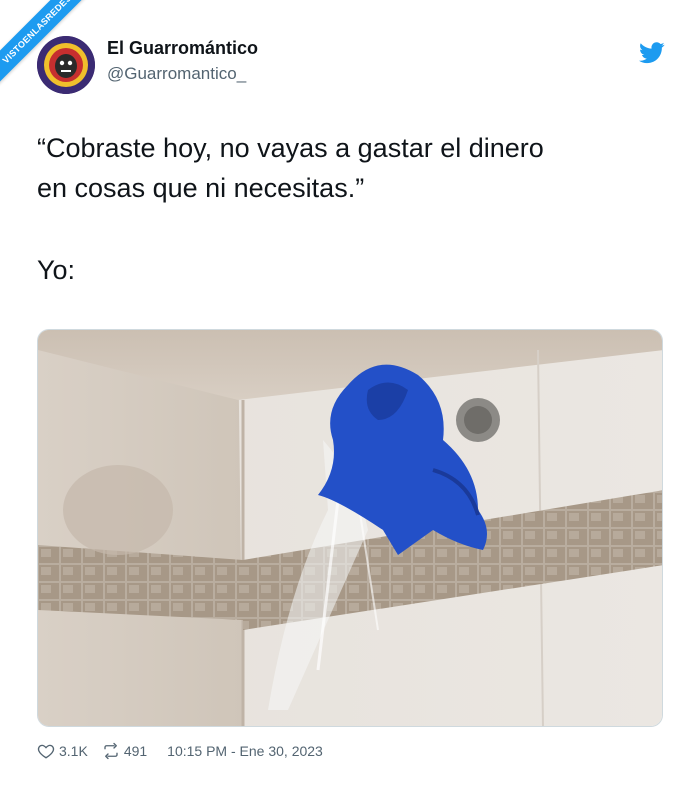  I want to click on like-metric: 3.1K, so click(62, 751).